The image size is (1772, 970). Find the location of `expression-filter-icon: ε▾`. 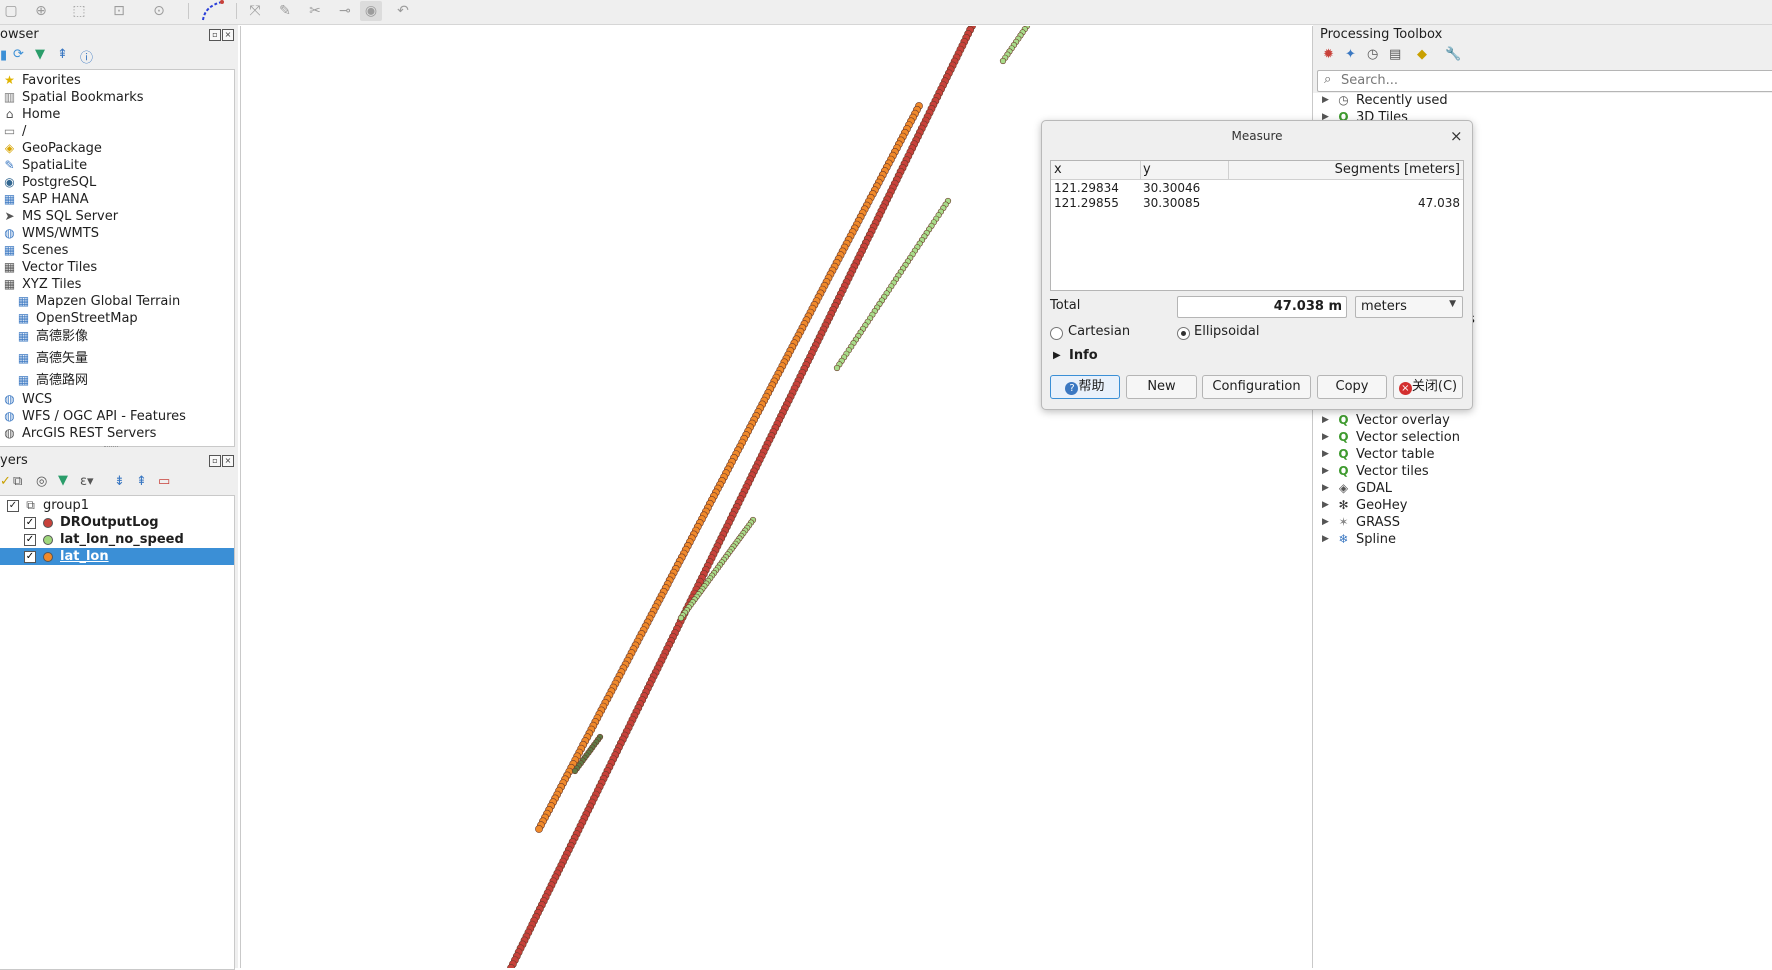

expression-filter-icon: ε▾ is located at coordinates (87, 481).